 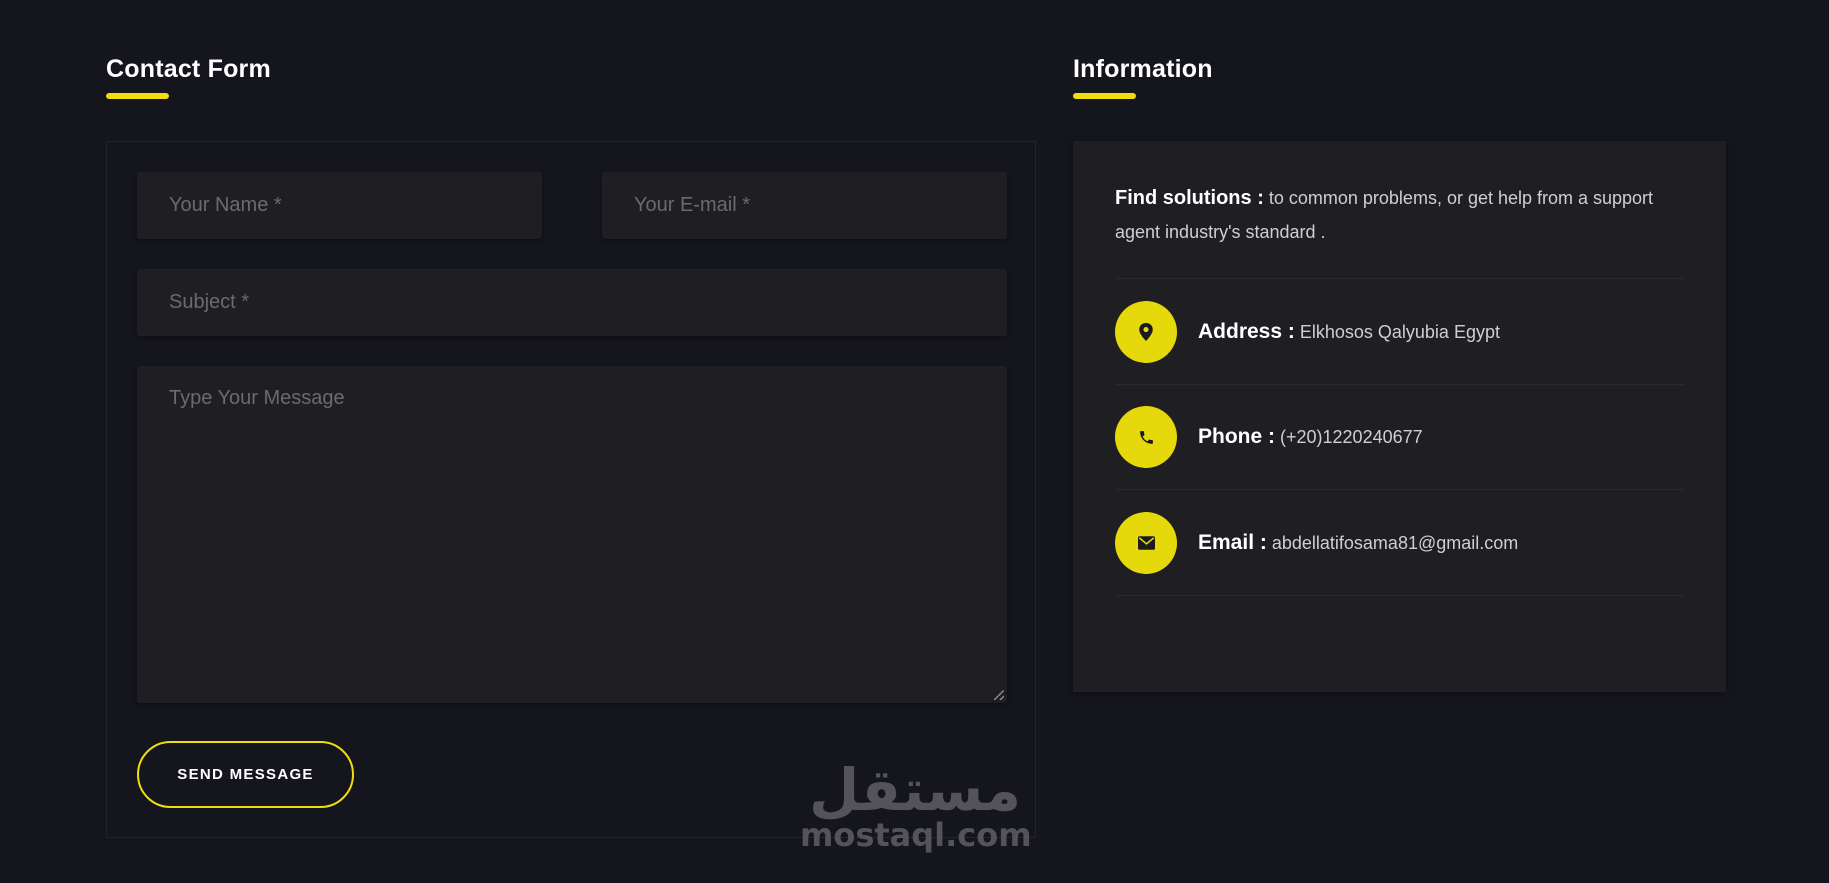 What do you see at coordinates (339, 205) in the screenshot?
I see `name-input: Your Name *` at bounding box center [339, 205].